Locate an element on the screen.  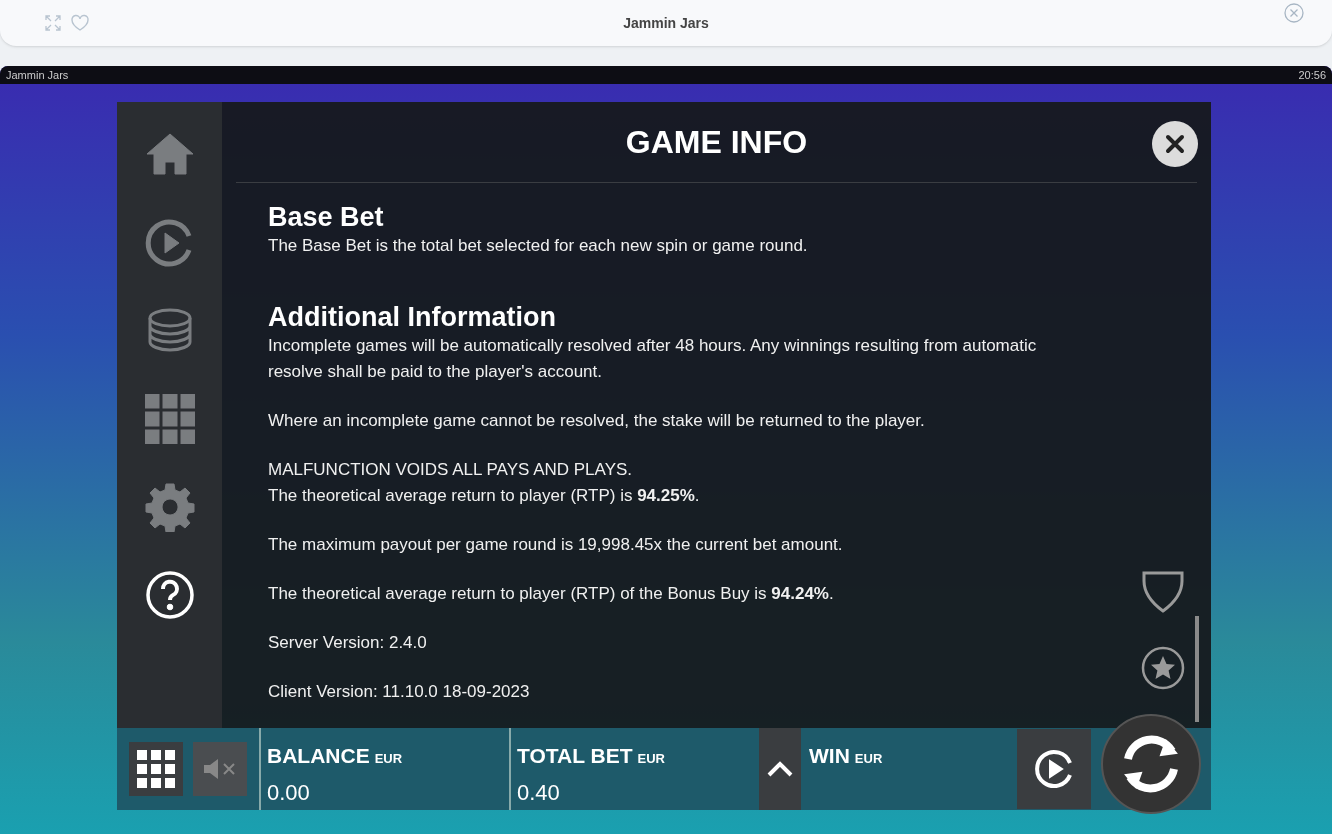
mute-button is located at coordinates (220, 769).